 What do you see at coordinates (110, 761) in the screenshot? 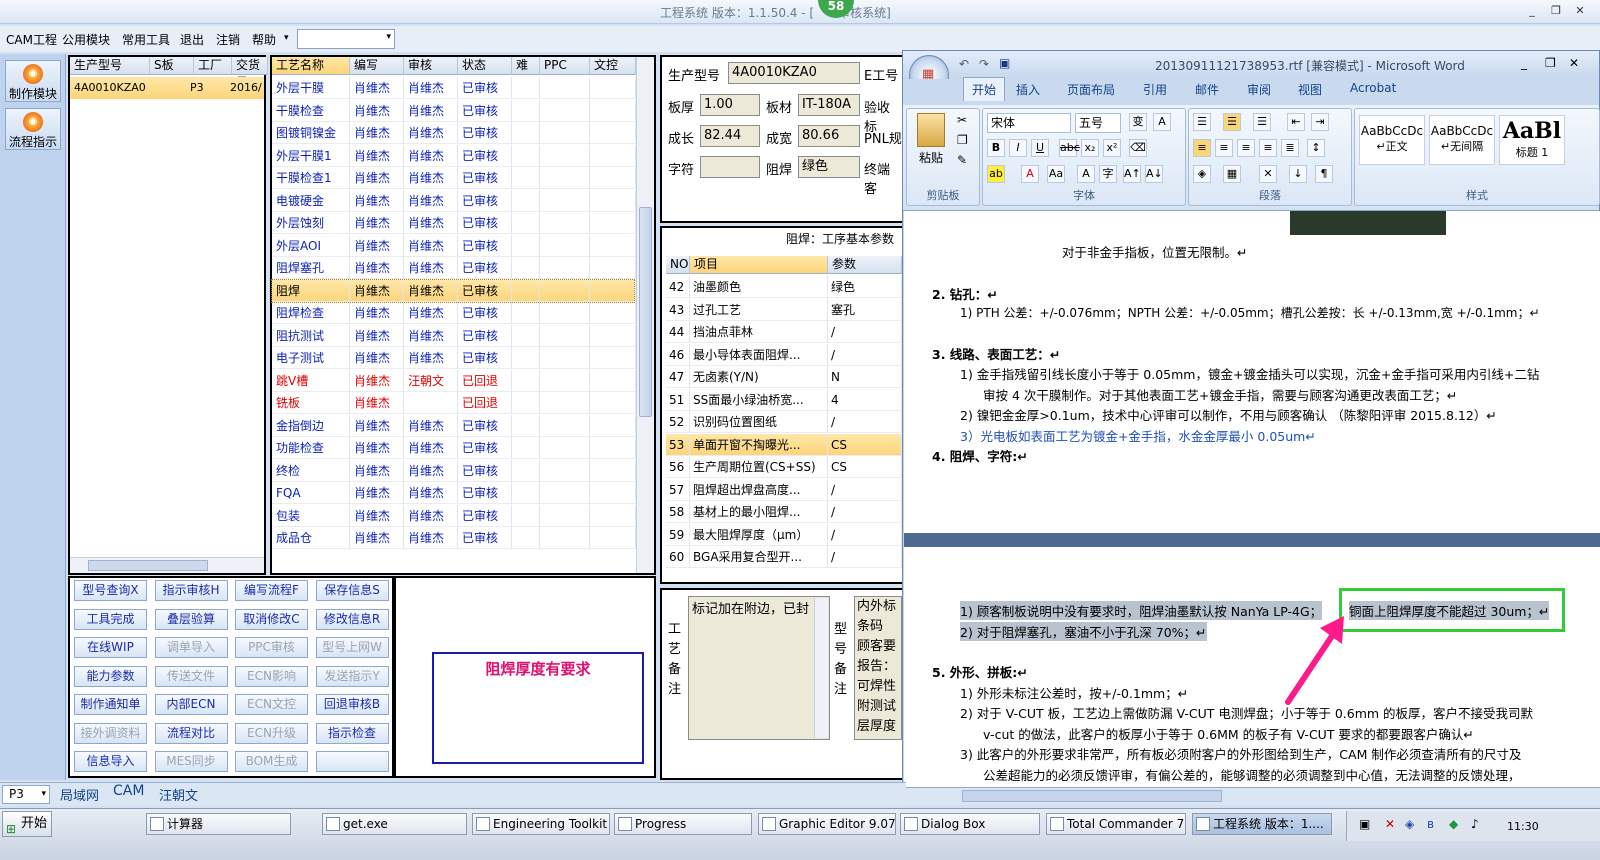
I see `action-button: 信息导入` at bounding box center [110, 761].